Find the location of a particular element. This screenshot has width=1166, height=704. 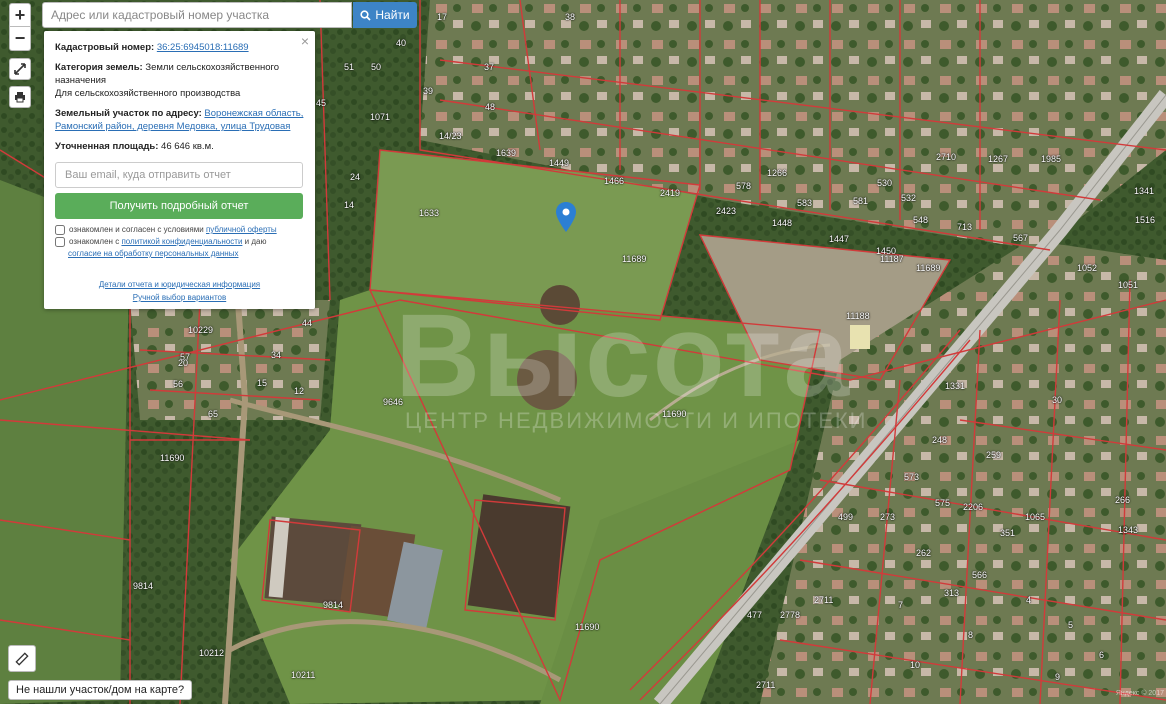

parcel-number-label: 56 is located at coordinates (178, 384).